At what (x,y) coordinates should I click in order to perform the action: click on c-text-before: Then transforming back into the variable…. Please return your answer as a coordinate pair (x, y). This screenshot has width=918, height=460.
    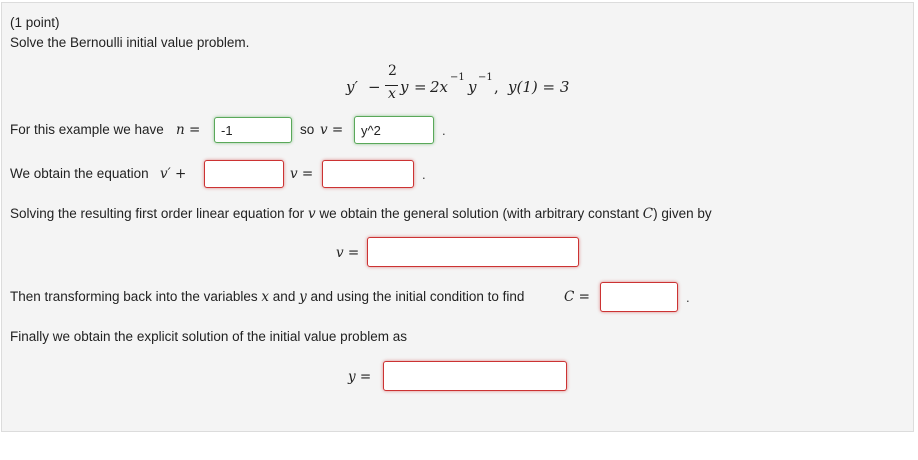
    Looking at the image, I should click on (134, 296).